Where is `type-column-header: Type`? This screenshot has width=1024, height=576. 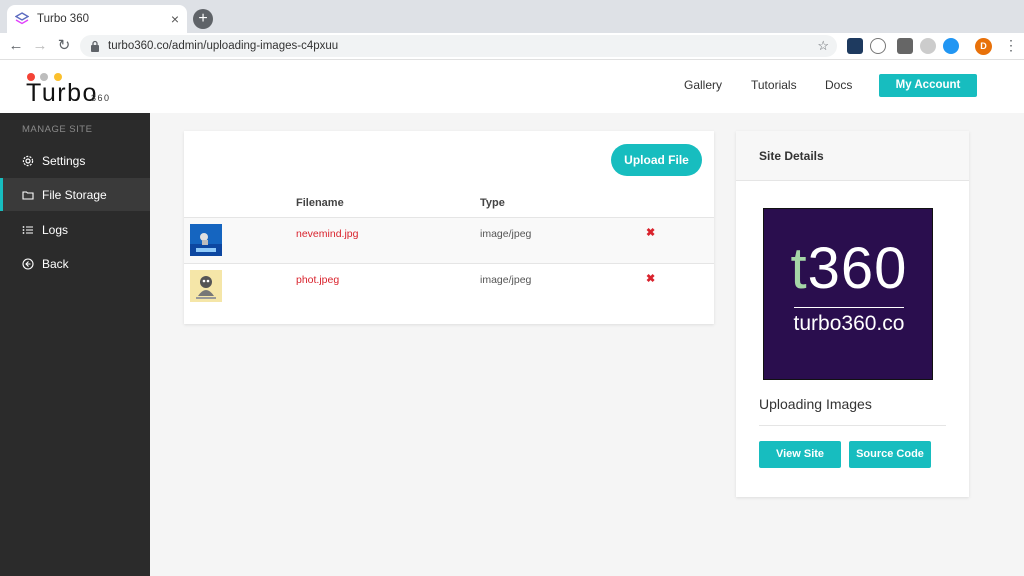
type-column-header: Type is located at coordinates (492, 203).